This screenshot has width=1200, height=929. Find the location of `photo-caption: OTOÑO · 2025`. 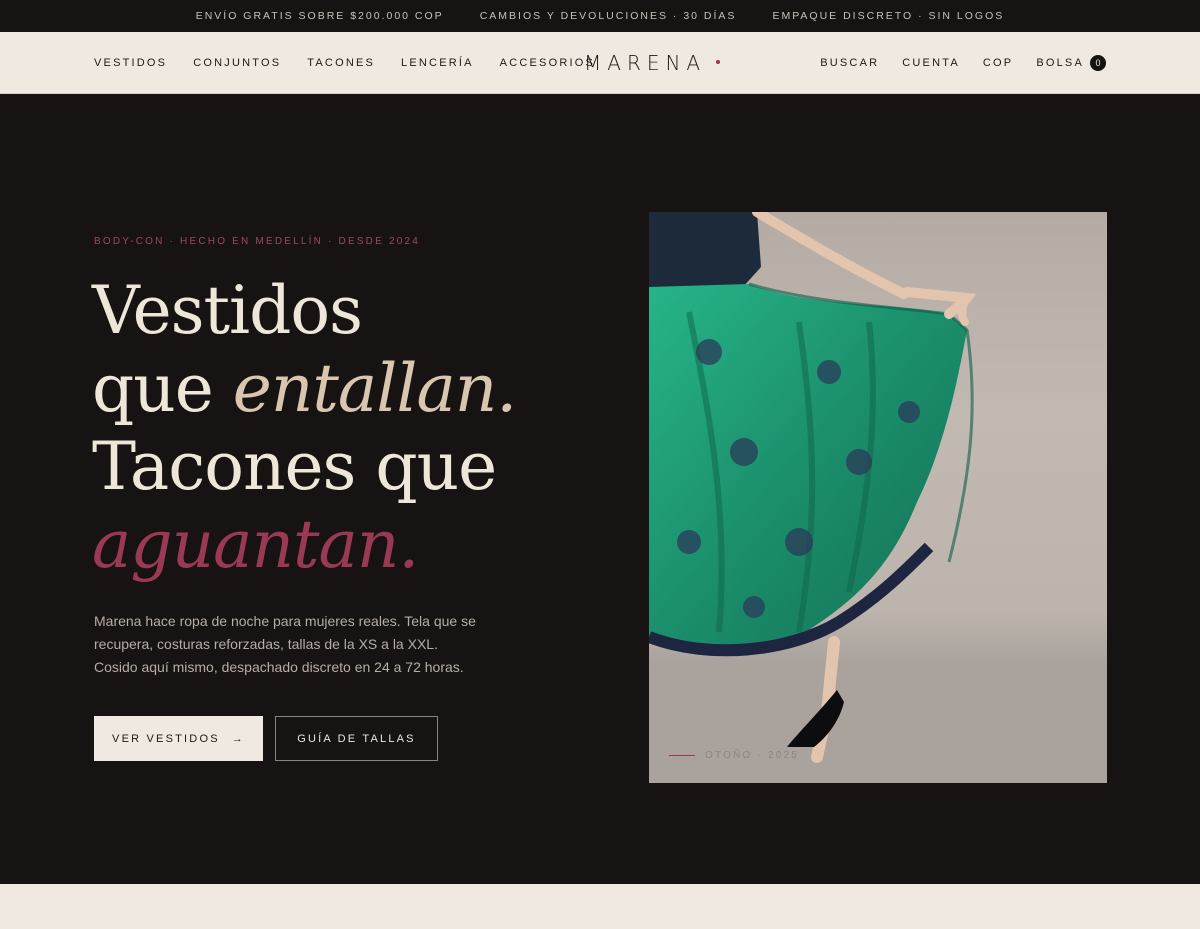

photo-caption: OTOÑO · 2025 is located at coordinates (734, 755).